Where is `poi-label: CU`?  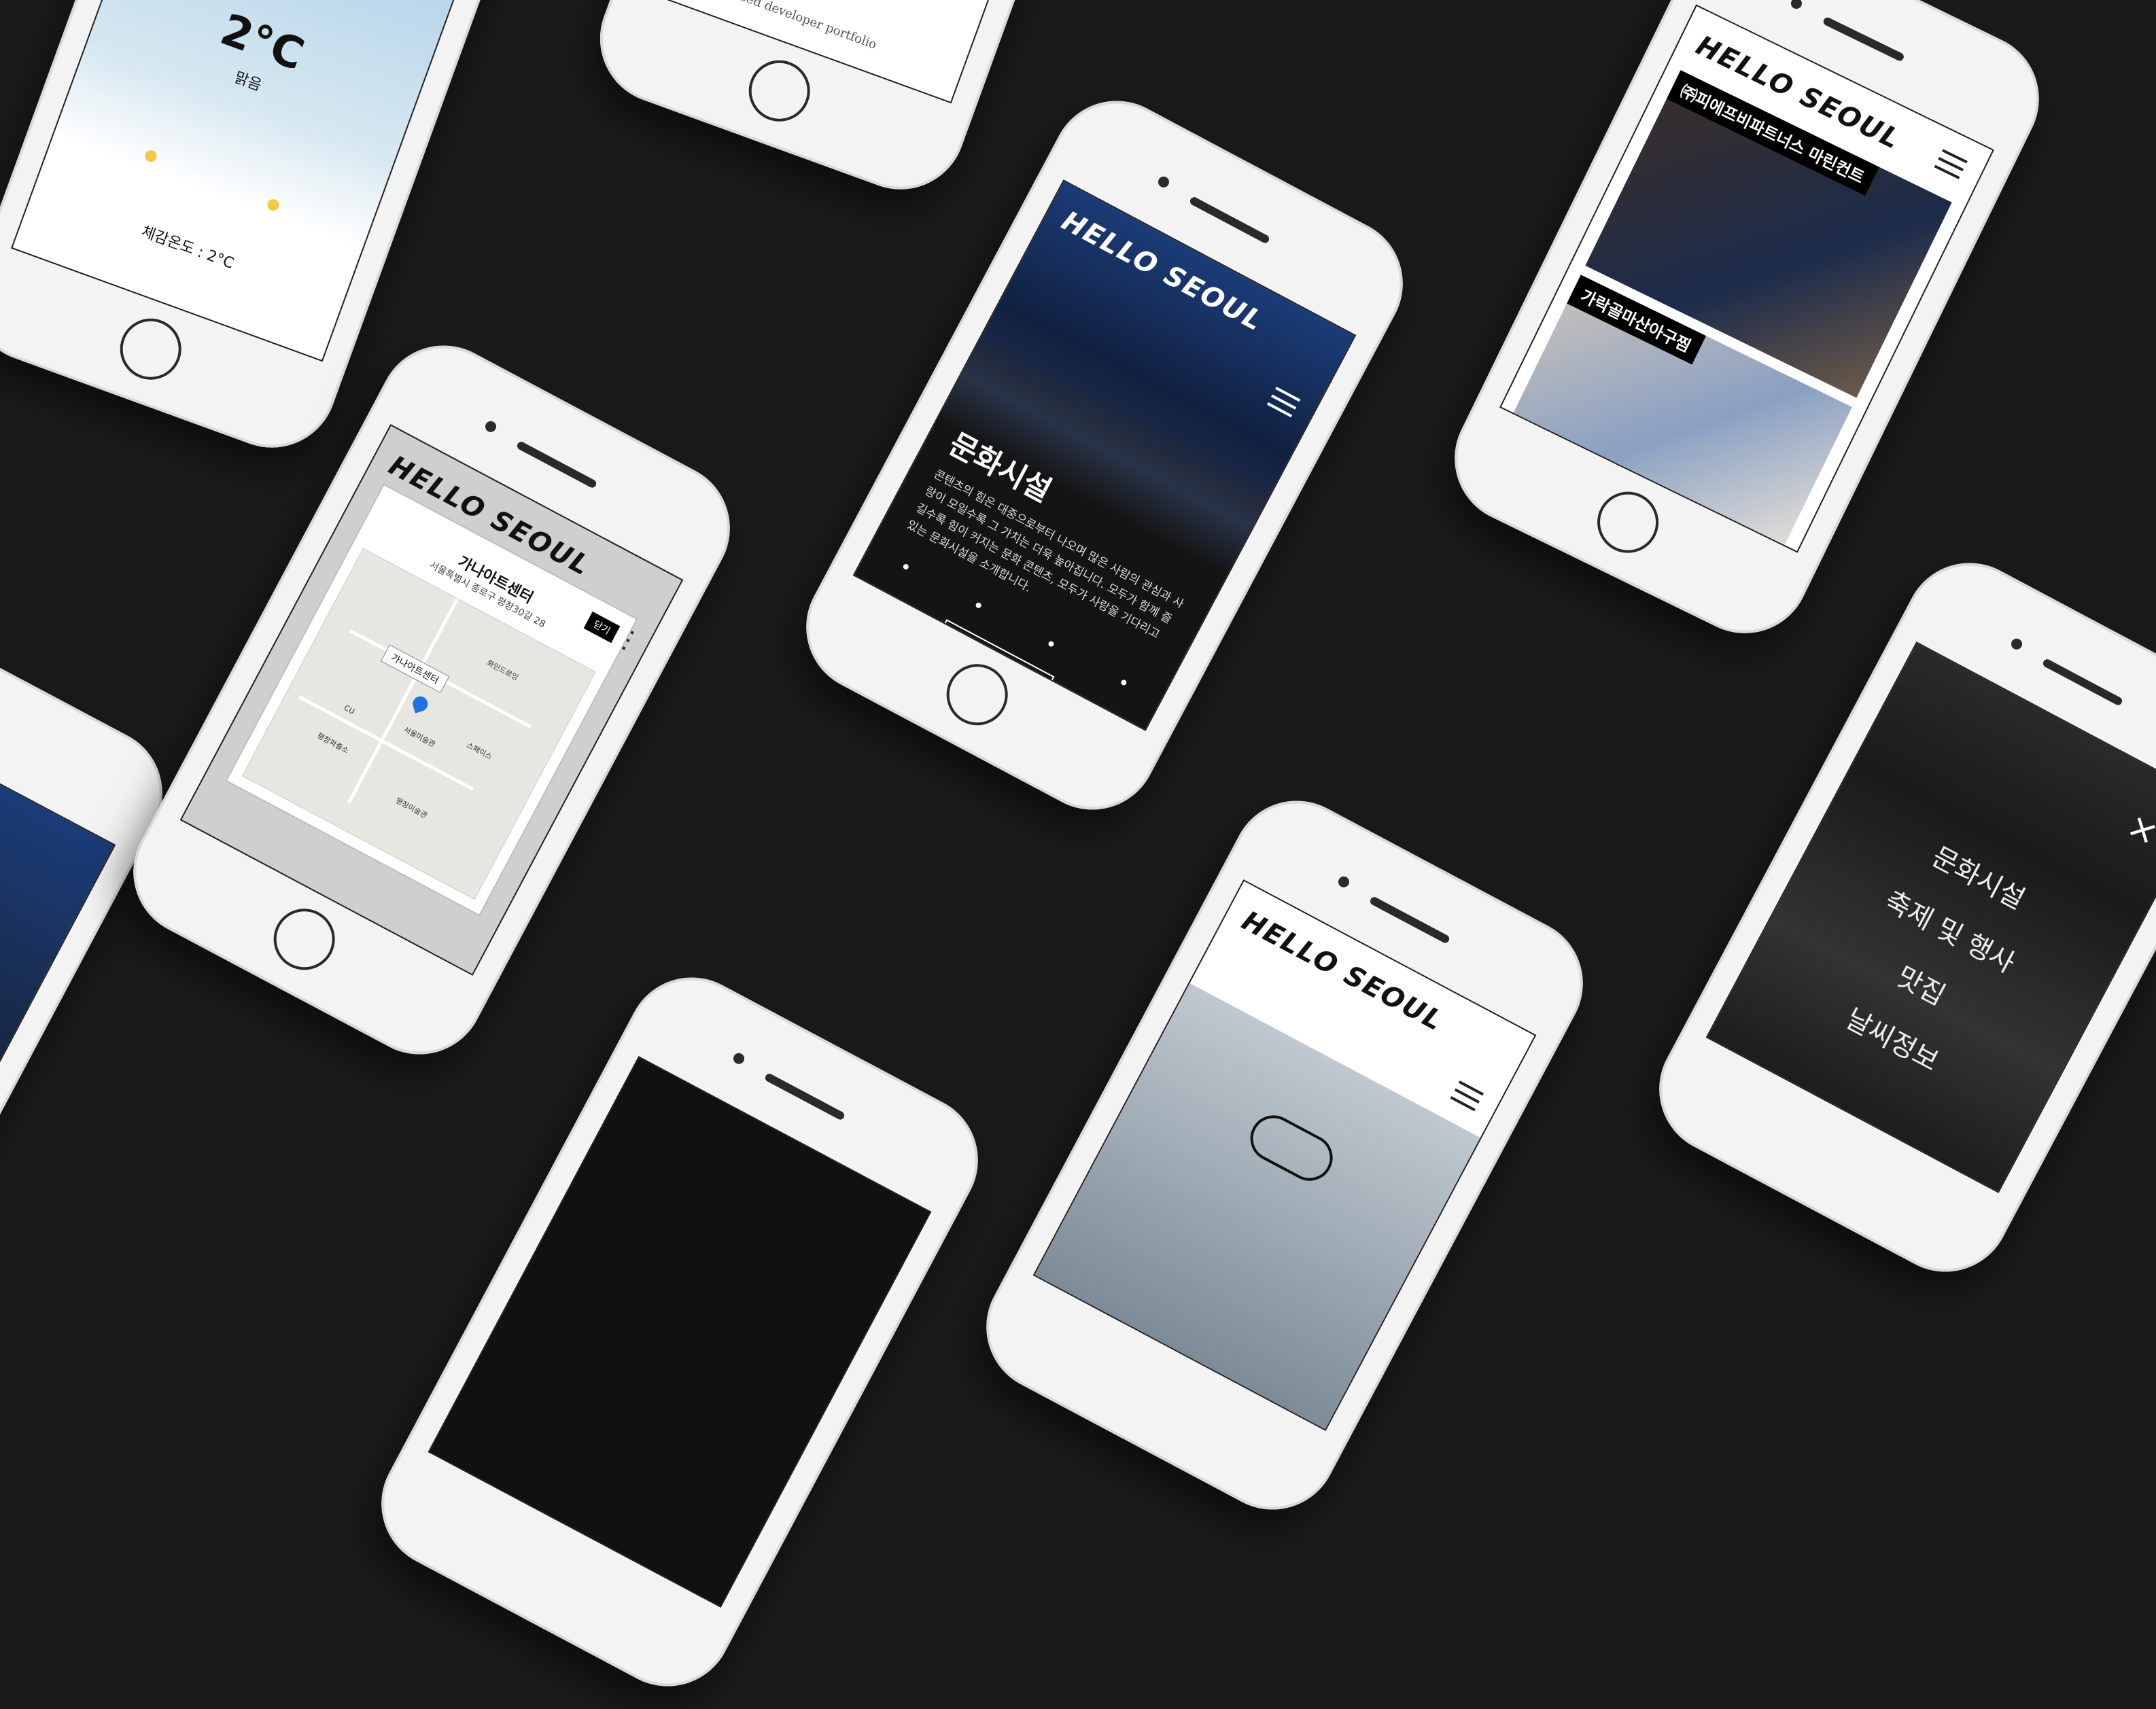
poi-label: CU is located at coordinates (350, 709).